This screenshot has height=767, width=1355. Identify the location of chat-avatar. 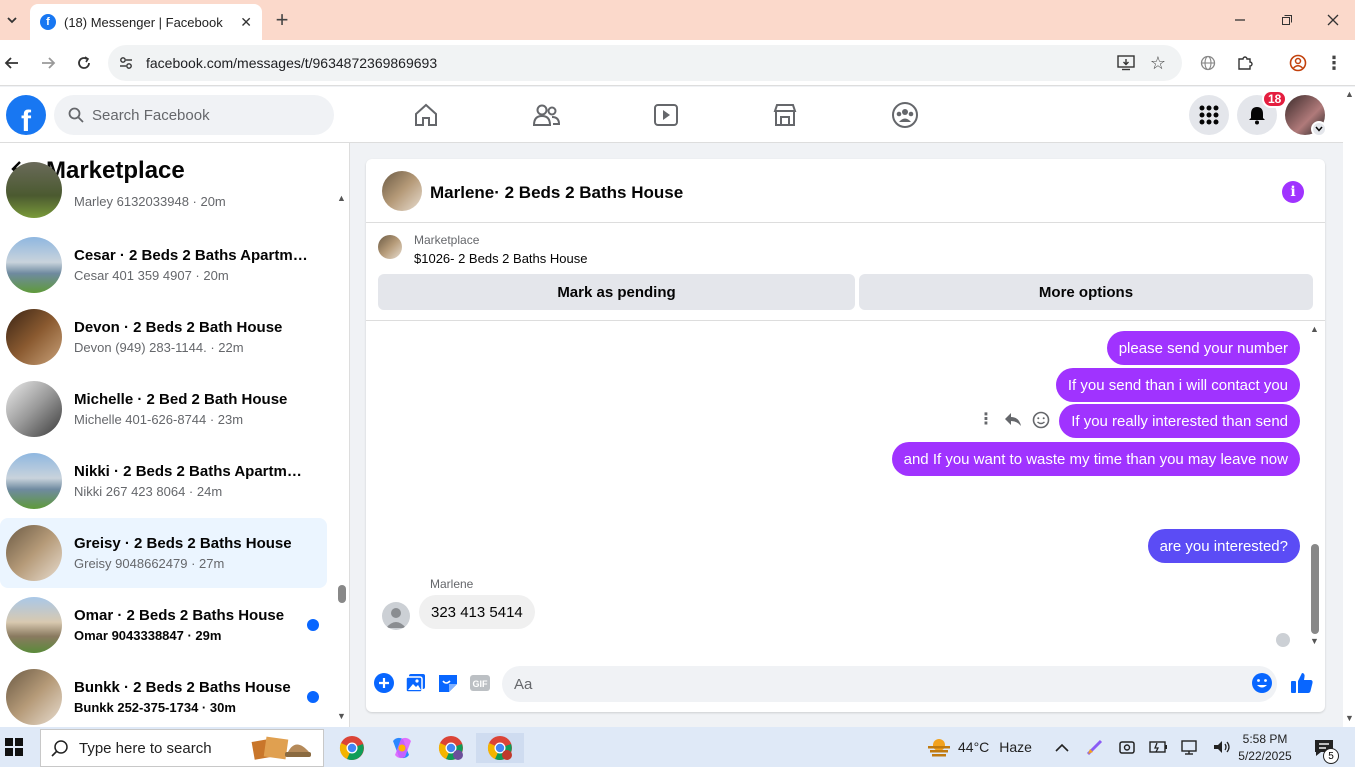
(402, 191).